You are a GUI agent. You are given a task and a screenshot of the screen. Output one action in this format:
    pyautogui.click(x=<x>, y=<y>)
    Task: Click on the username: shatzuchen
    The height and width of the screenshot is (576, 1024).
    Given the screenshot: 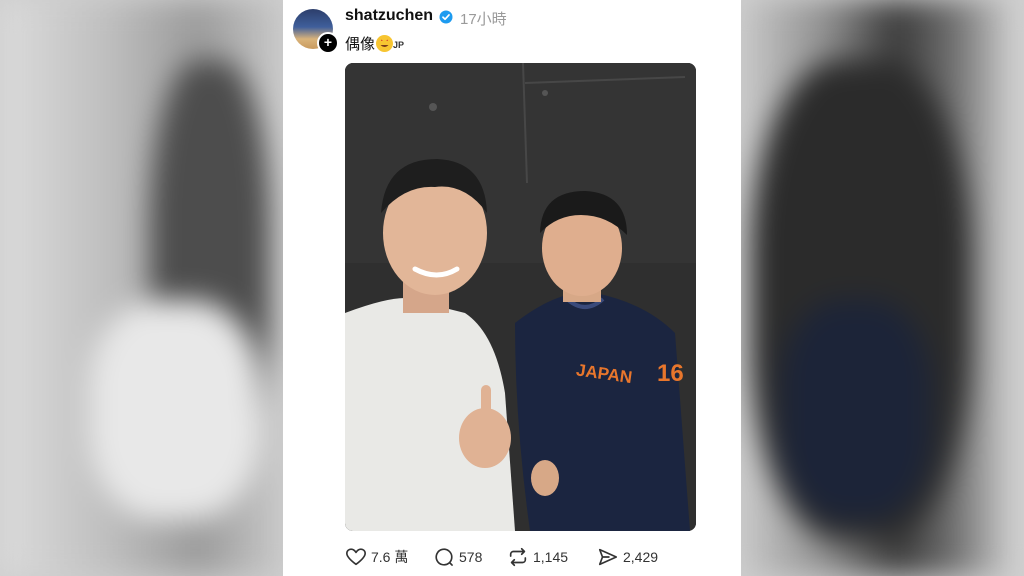 What is the action you would take?
    pyautogui.click(x=389, y=16)
    